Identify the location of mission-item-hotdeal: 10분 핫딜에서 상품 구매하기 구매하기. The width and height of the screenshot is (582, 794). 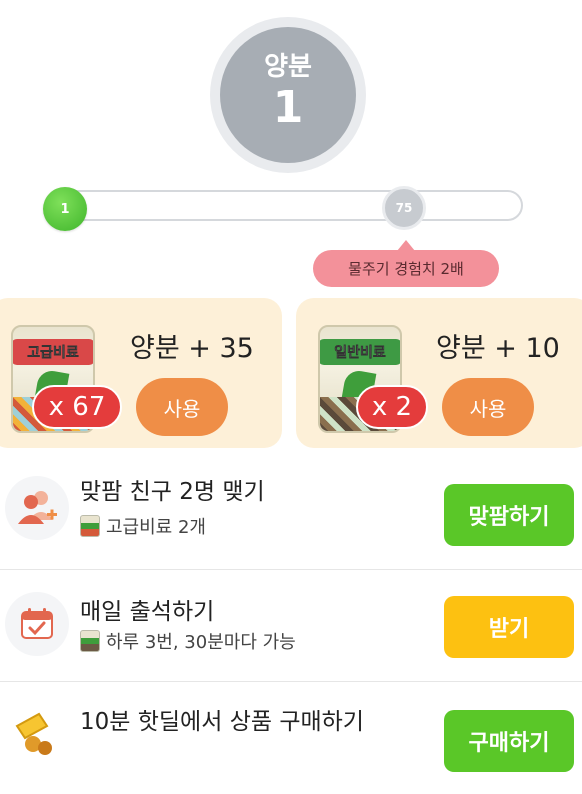
(291, 738).